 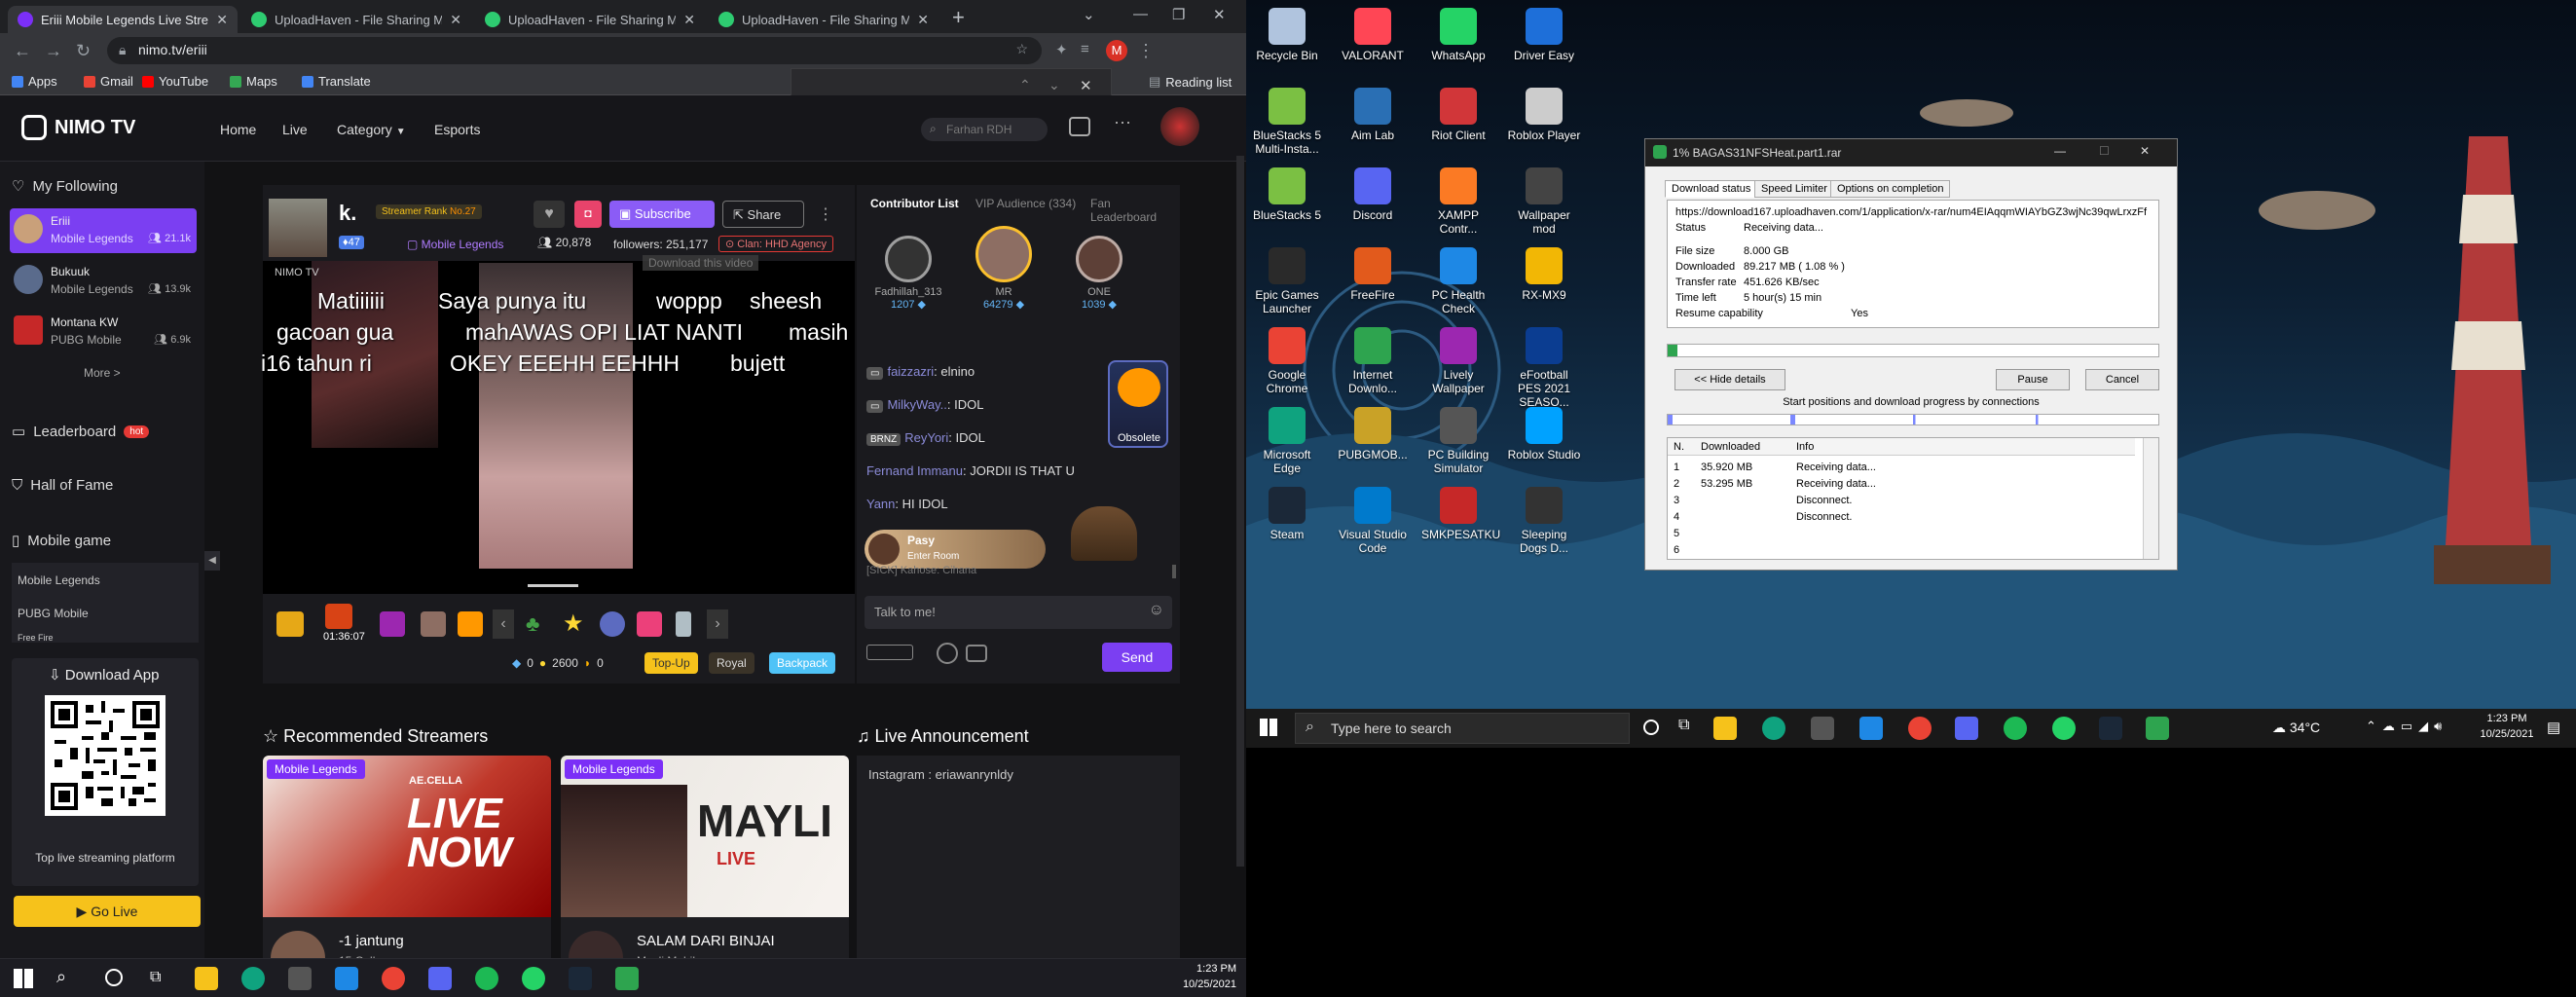 I want to click on browser-tab-uploadhaven-2: UploadHaven - File Sharing Ma ✕, so click(x=590, y=19).